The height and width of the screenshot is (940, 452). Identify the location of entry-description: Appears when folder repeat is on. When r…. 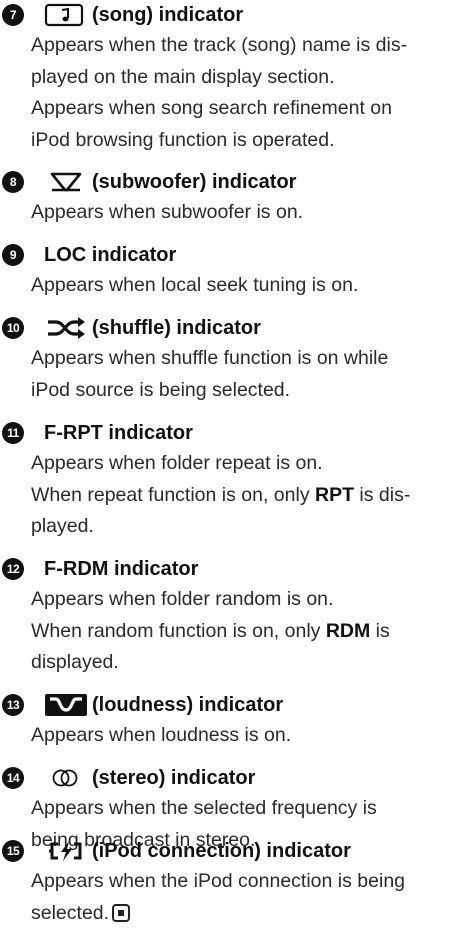
(241, 495).